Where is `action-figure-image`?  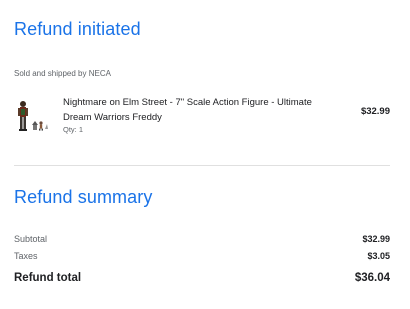
action-figure-image is located at coordinates (33, 119).